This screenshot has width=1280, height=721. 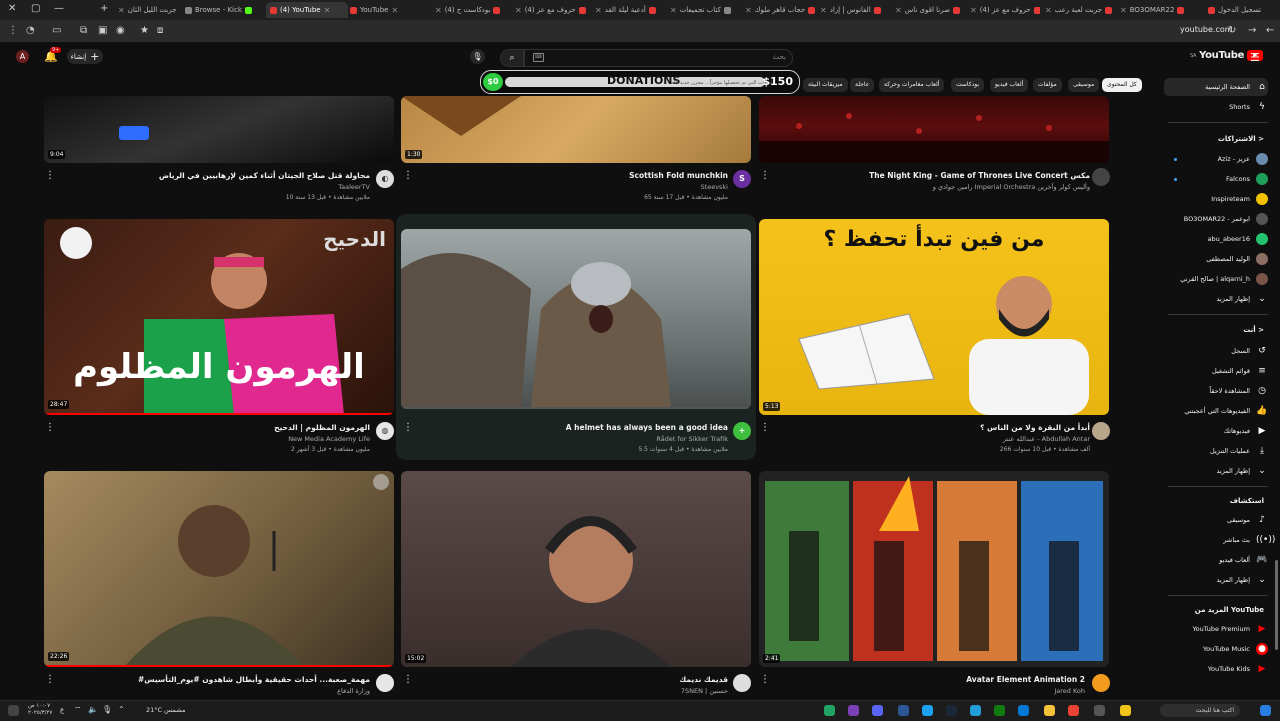 What do you see at coordinates (1155, 10) in the screenshot?
I see `browser-tab: ✕ BO3OMAR22` at bounding box center [1155, 10].